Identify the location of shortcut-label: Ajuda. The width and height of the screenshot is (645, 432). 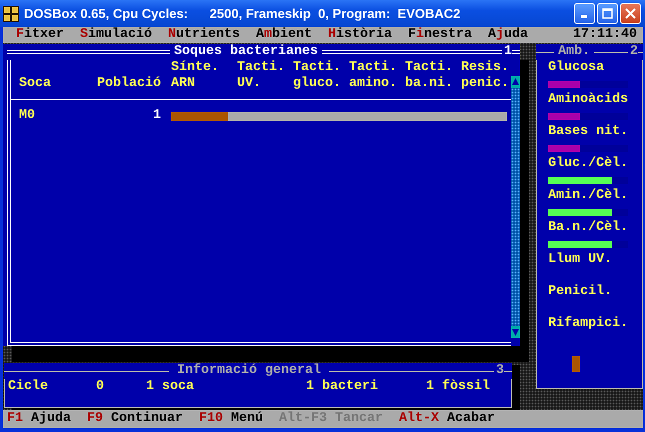
(51, 419).